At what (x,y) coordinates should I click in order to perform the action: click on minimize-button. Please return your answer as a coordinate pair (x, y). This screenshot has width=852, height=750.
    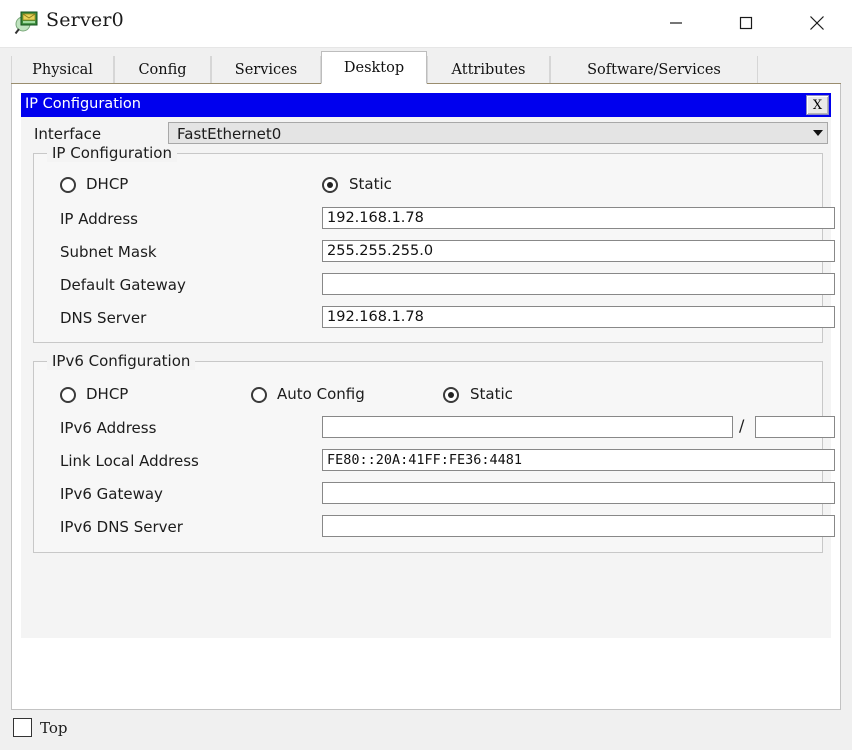
    Looking at the image, I should click on (676, 23).